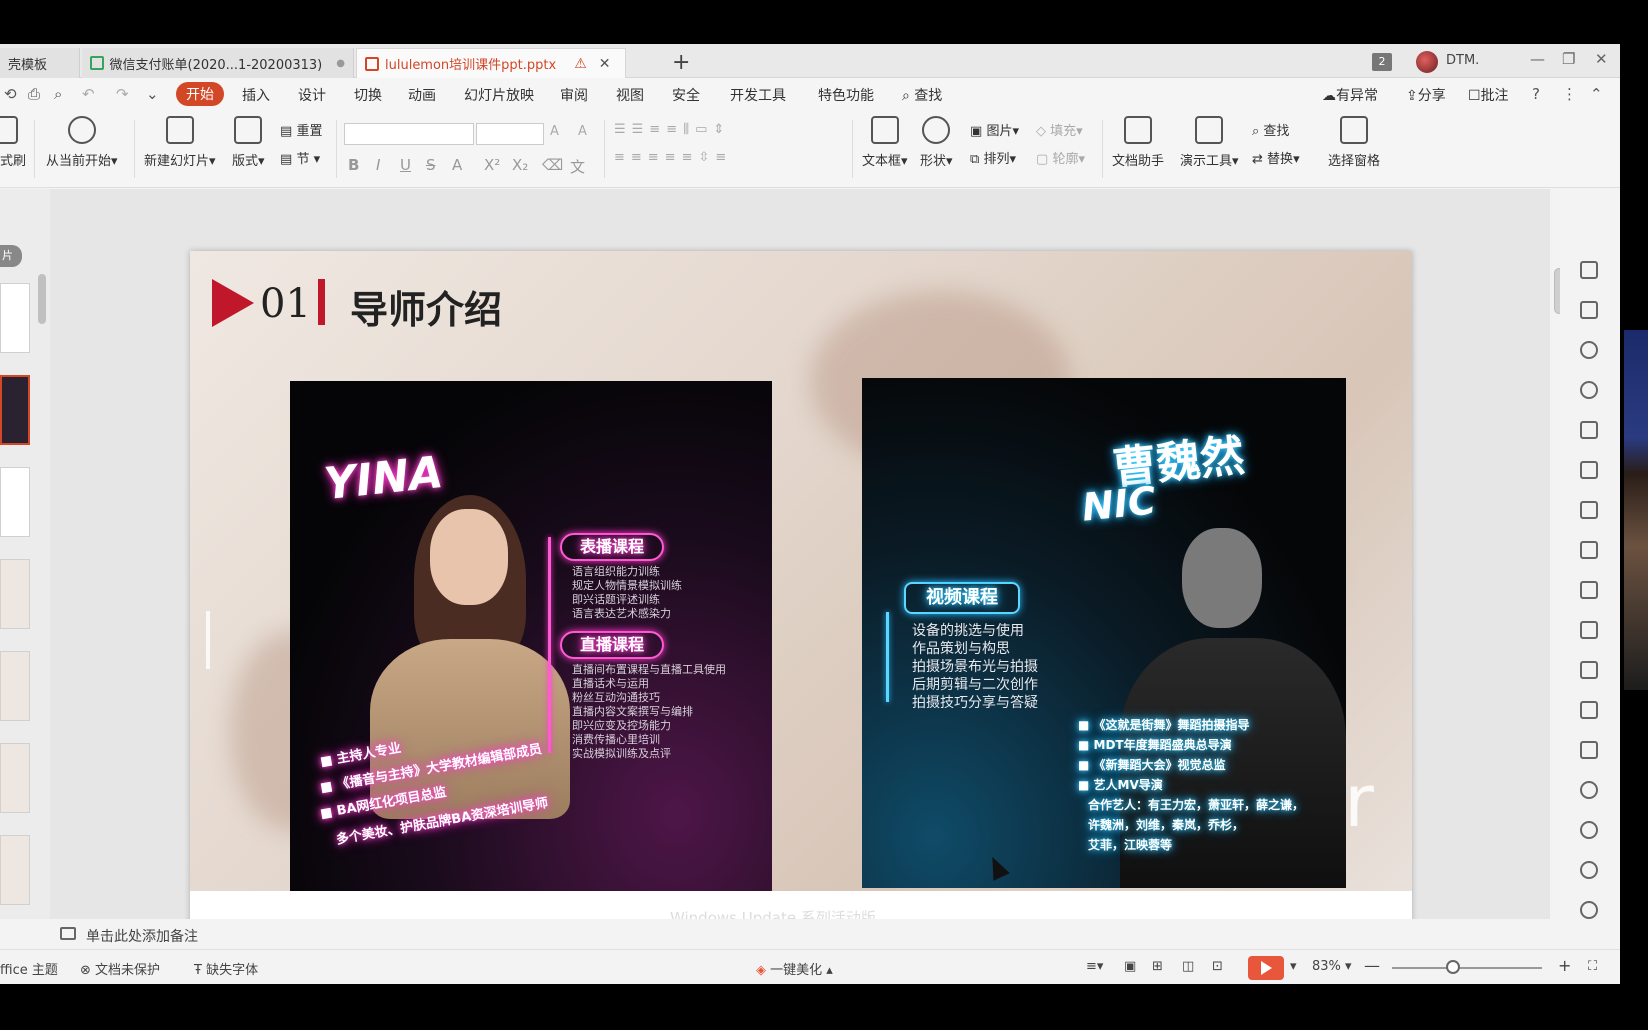  What do you see at coordinates (1276, 157) in the screenshot?
I see `replace-button: ⇄ 替换▾` at bounding box center [1276, 157].